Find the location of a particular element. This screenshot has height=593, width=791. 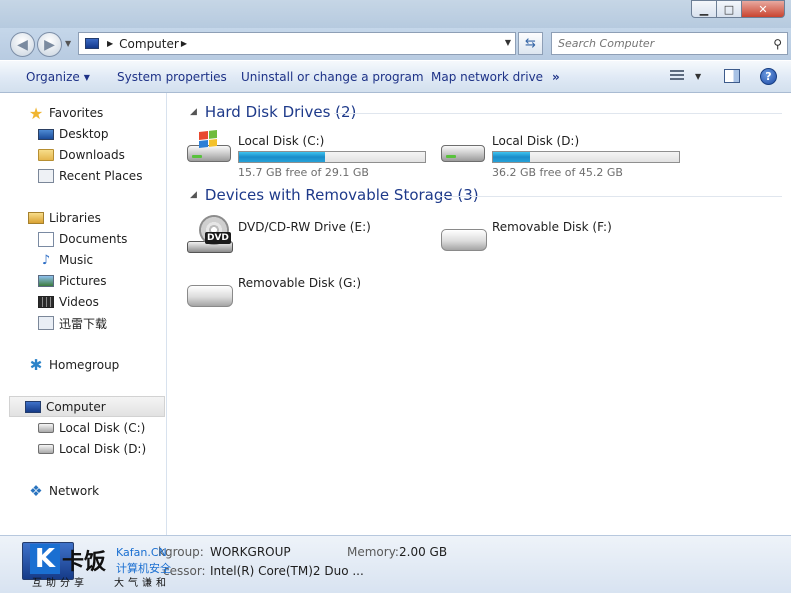

close-button: ✕ is located at coordinates (763, 9).